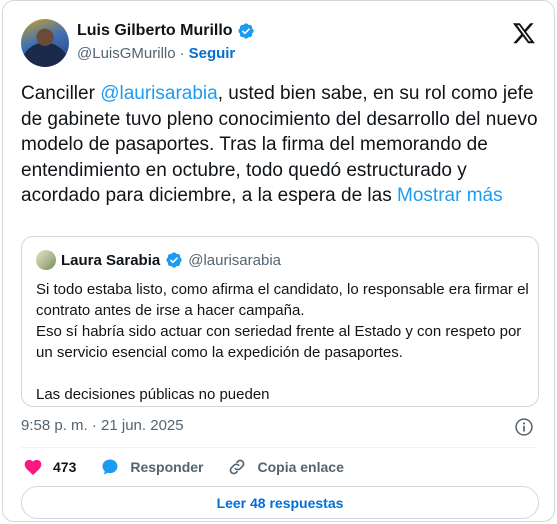 Image resolution: width=557 pixels, height=524 pixels. Describe the element at coordinates (237, 467) in the screenshot. I see `link-icon` at that location.